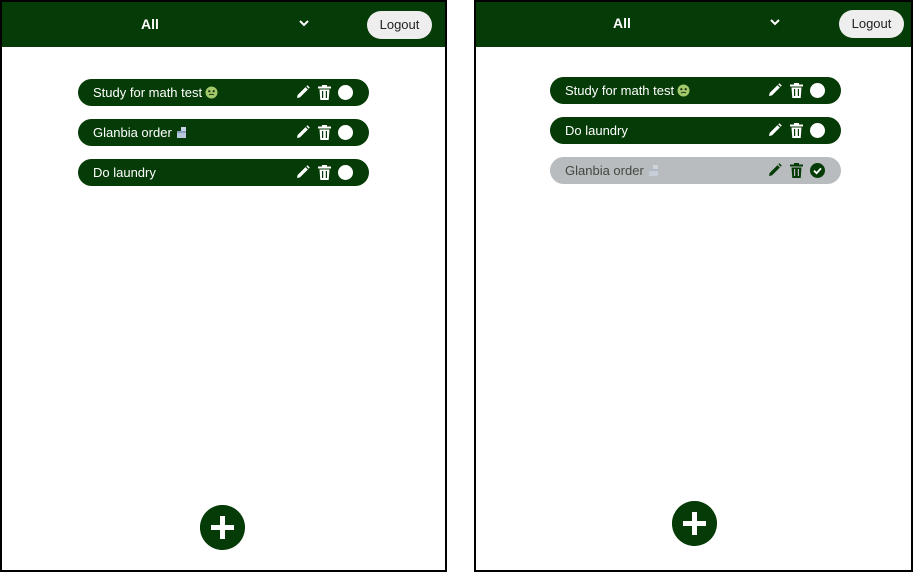 This screenshot has width=913, height=572. I want to click on todo-item: Glanbia order, so click(223, 132).